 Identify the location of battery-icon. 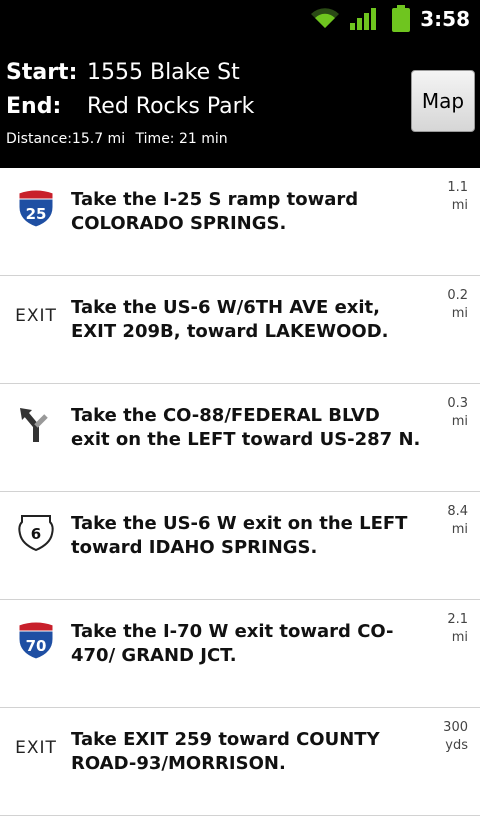
(401, 18).